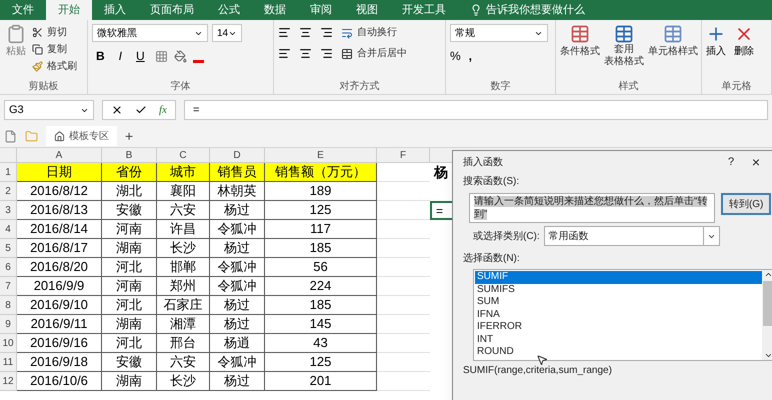  I want to click on format-painter-button: 格式刷, so click(54, 66).